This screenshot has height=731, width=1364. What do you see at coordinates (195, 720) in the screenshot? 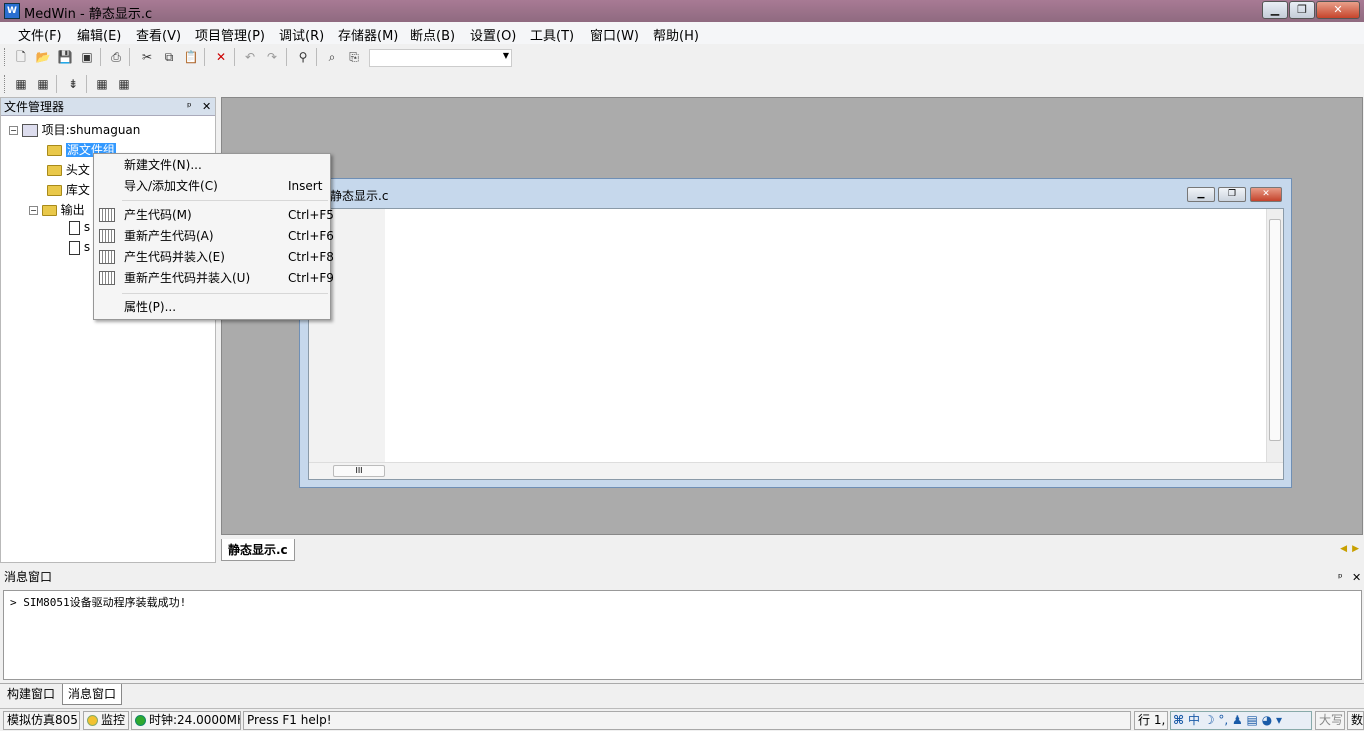
I see `status-clock-label: 时钟:24.0000MH` at bounding box center [195, 720].